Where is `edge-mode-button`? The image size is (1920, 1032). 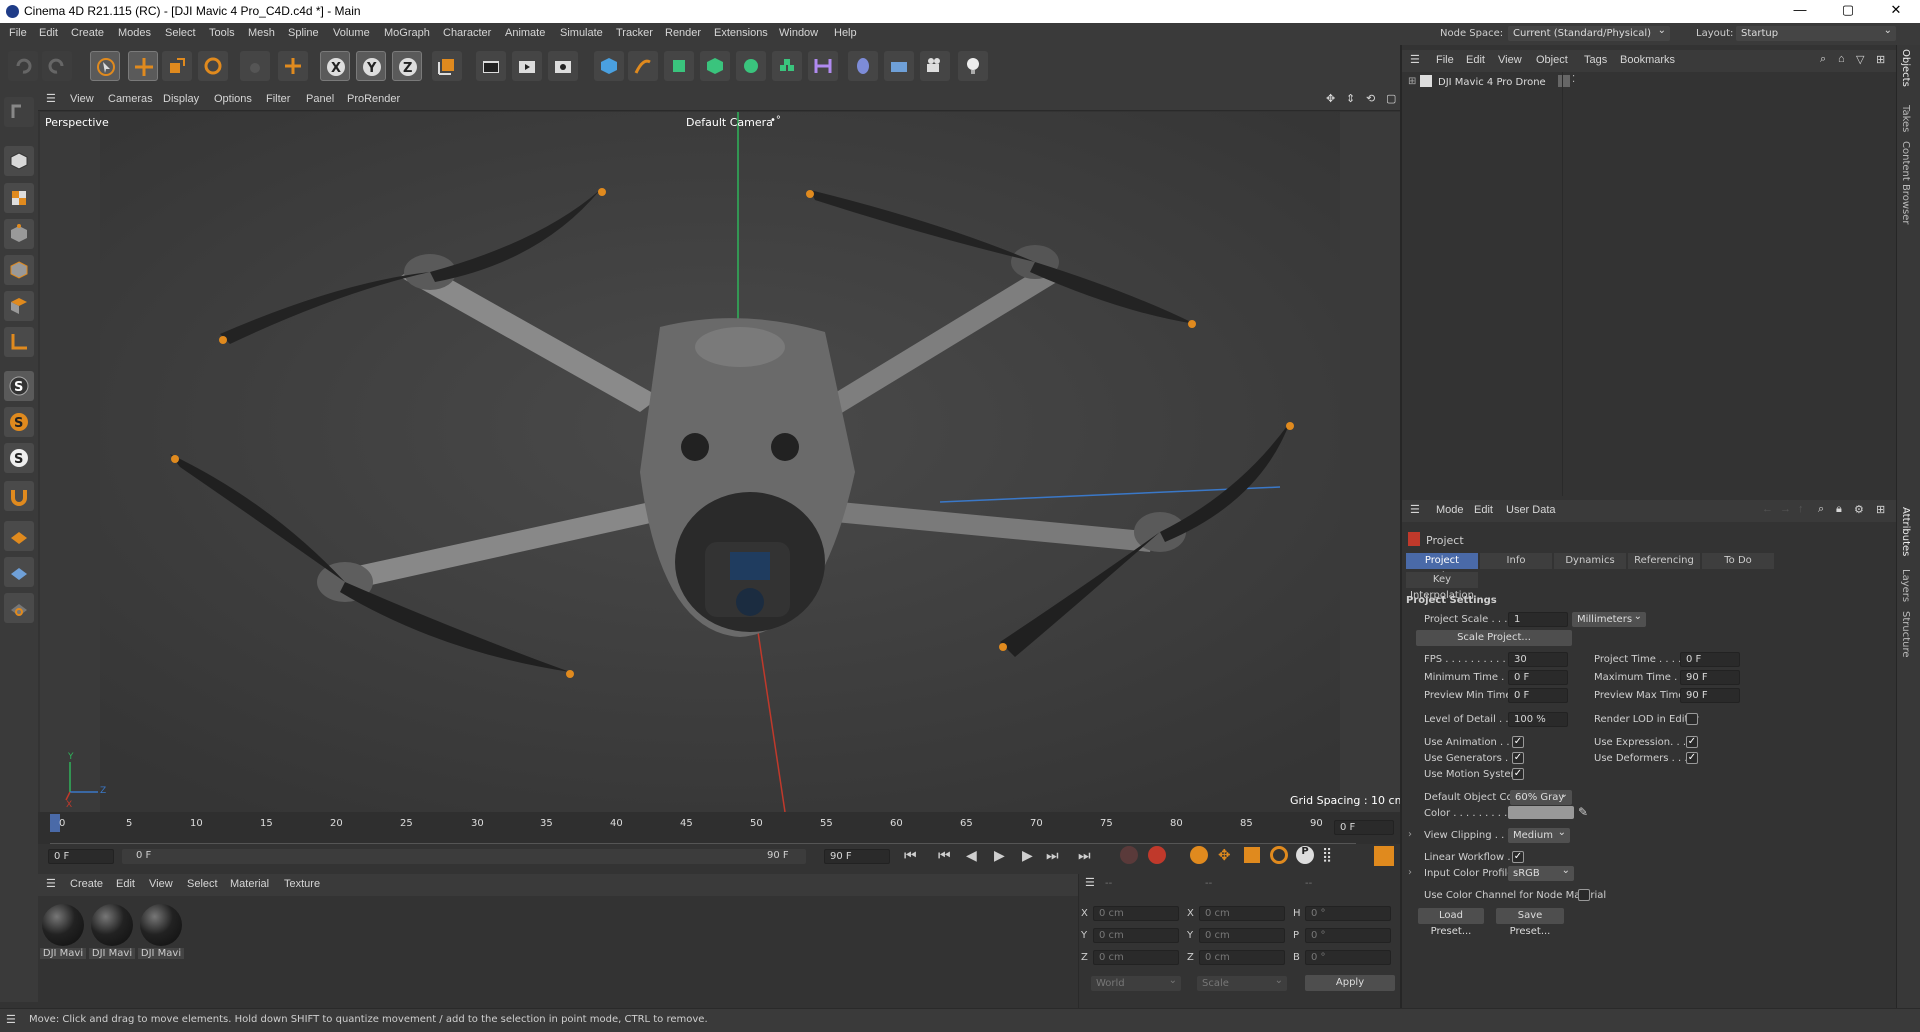 edge-mode-button is located at coordinates (19, 270).